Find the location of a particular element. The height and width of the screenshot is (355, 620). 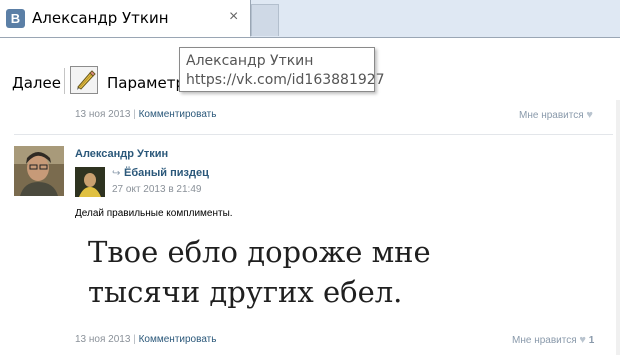

scrollbar is located at coordinates (618, 227).